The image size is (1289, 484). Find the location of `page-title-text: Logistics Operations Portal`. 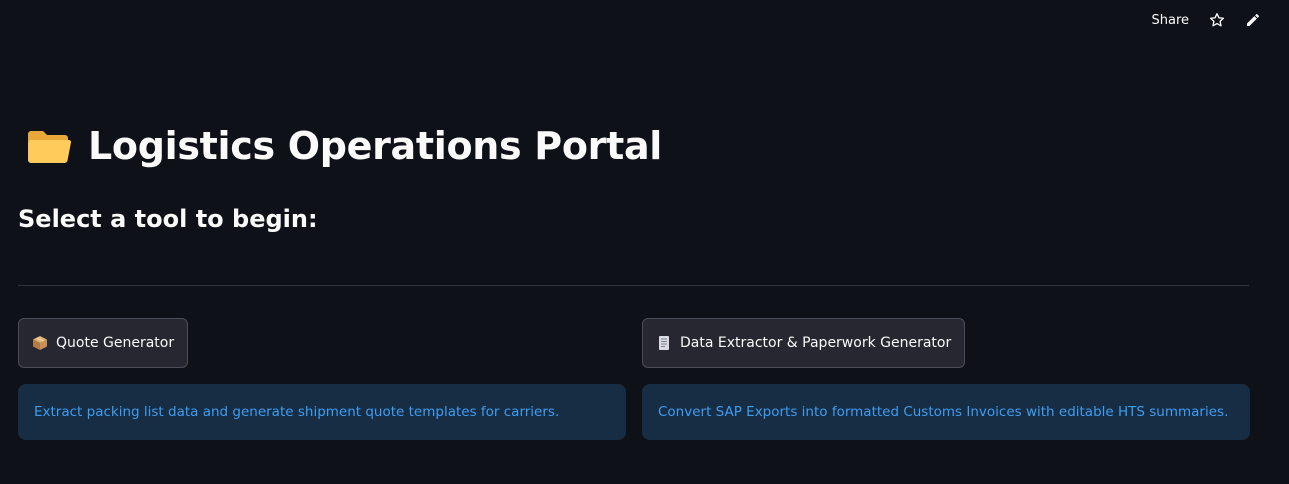

page-title-text: Logistics Operations Portal is located at coordinates (375, 146).